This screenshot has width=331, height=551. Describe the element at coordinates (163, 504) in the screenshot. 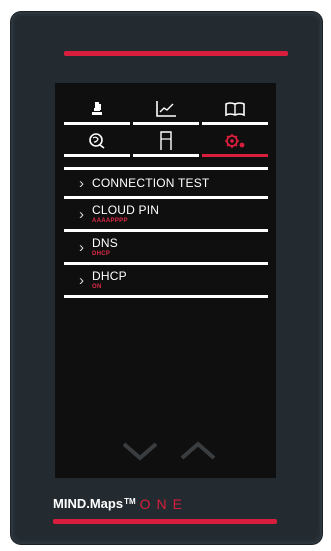

I see `brand-edition: ONE` at that location.